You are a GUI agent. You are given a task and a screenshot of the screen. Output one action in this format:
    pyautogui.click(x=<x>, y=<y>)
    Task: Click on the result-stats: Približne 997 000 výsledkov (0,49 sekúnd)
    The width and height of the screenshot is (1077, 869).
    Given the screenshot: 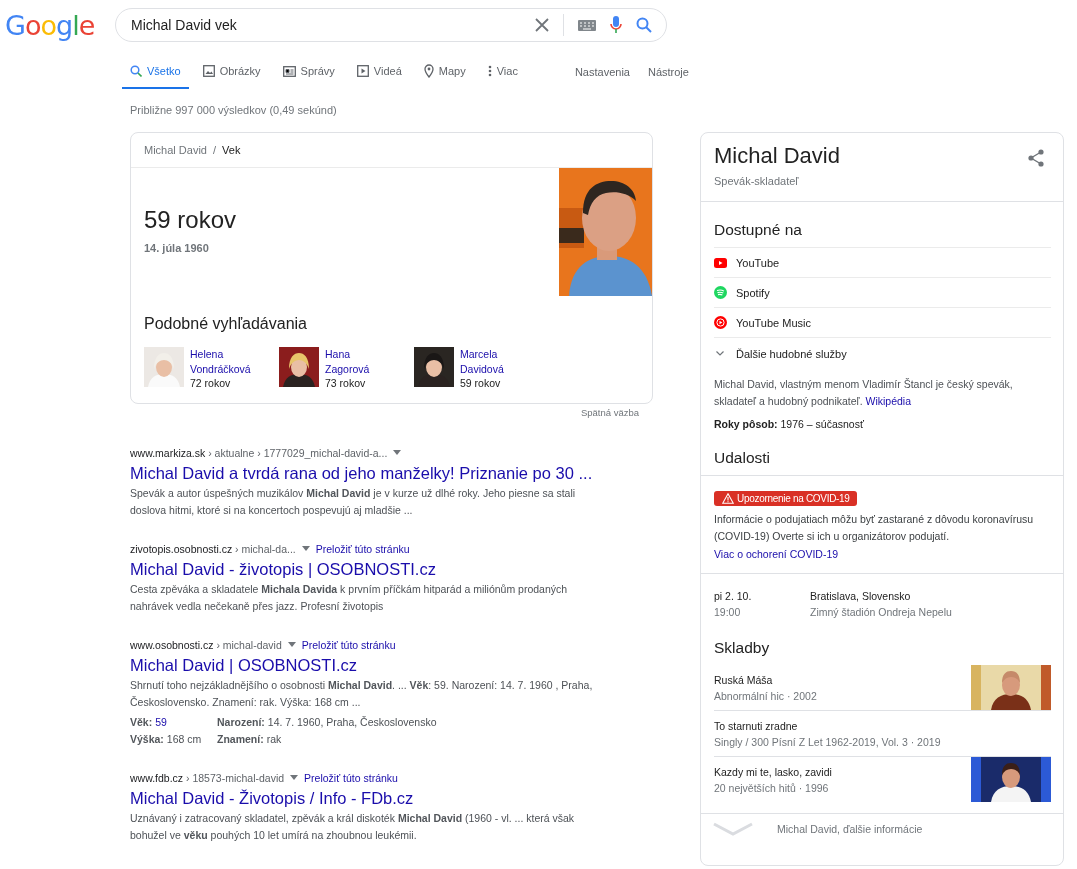 What is the action you would take?
    pyautogui.click(x=234, y=110)
    